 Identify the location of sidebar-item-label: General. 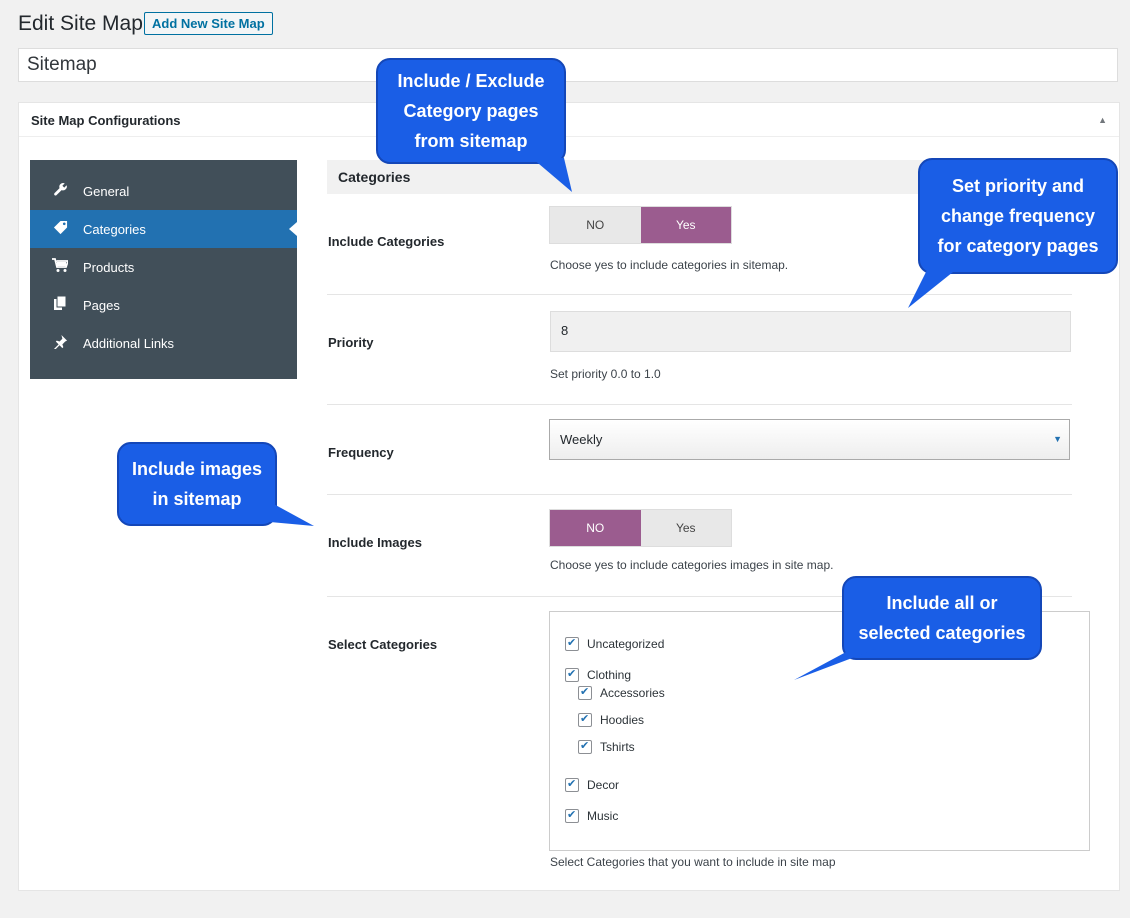
(106, 191).